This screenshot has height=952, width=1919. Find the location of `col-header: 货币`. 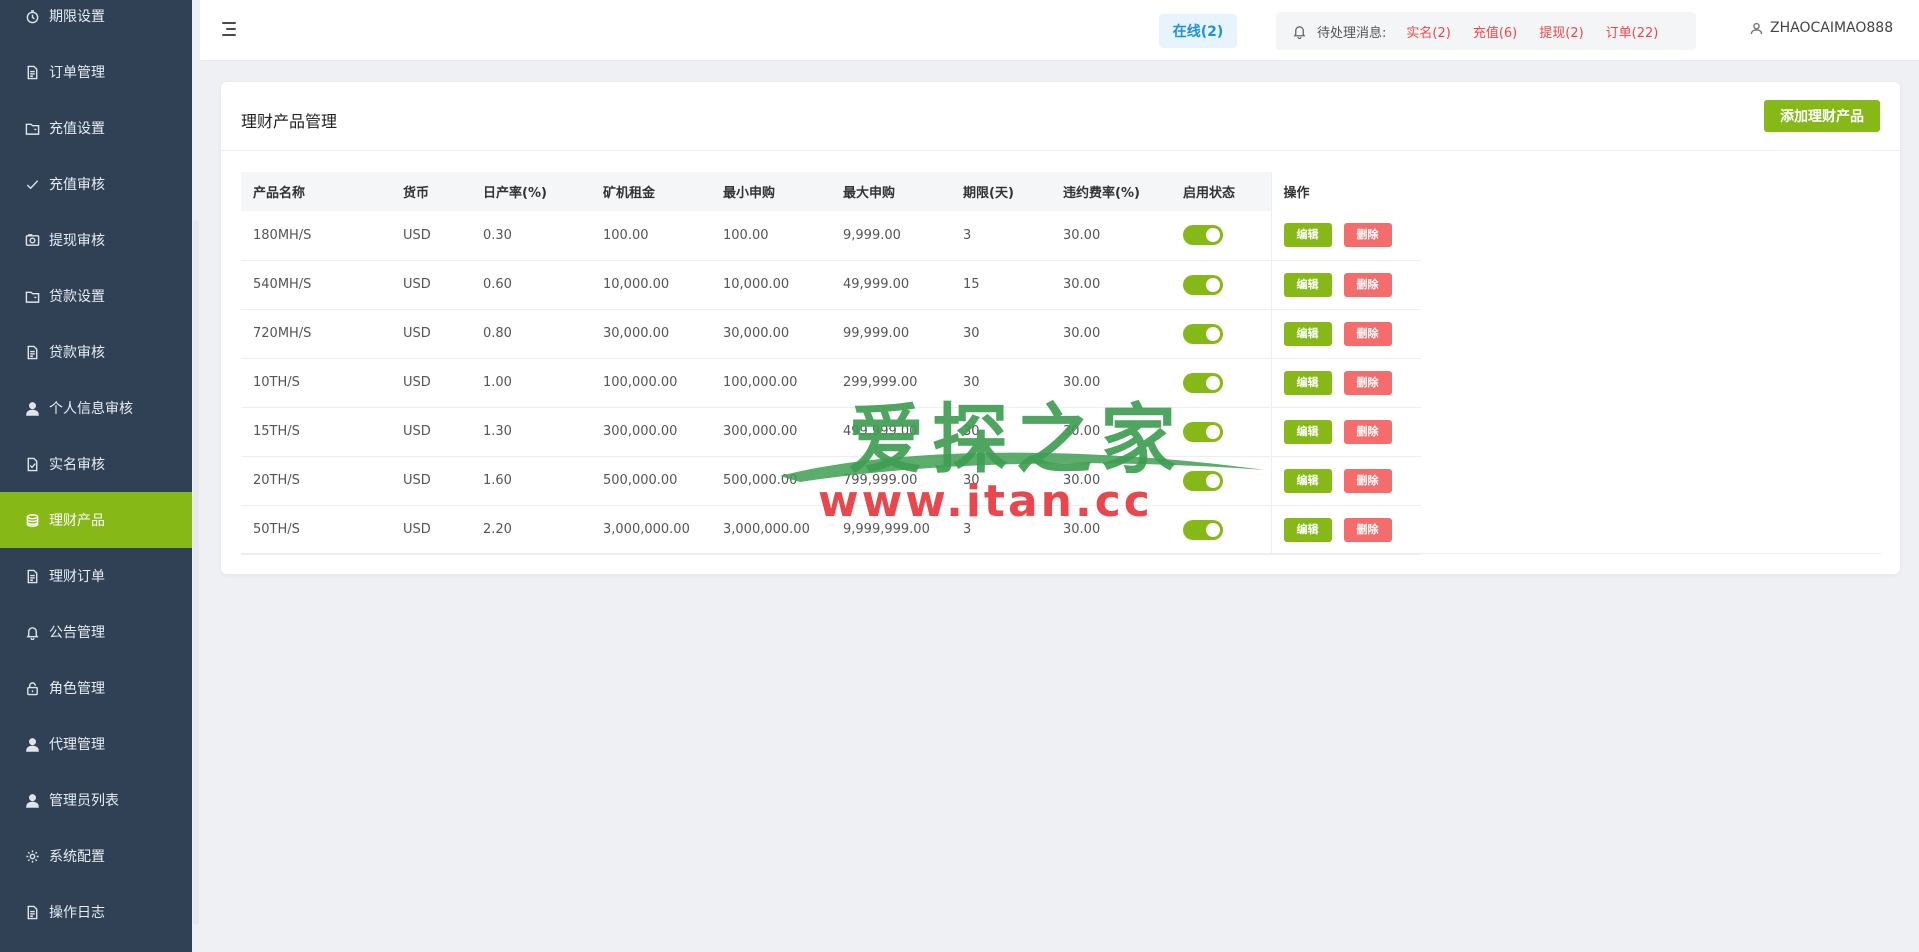

col-header: 货币 is located at coordinates (431, 191).